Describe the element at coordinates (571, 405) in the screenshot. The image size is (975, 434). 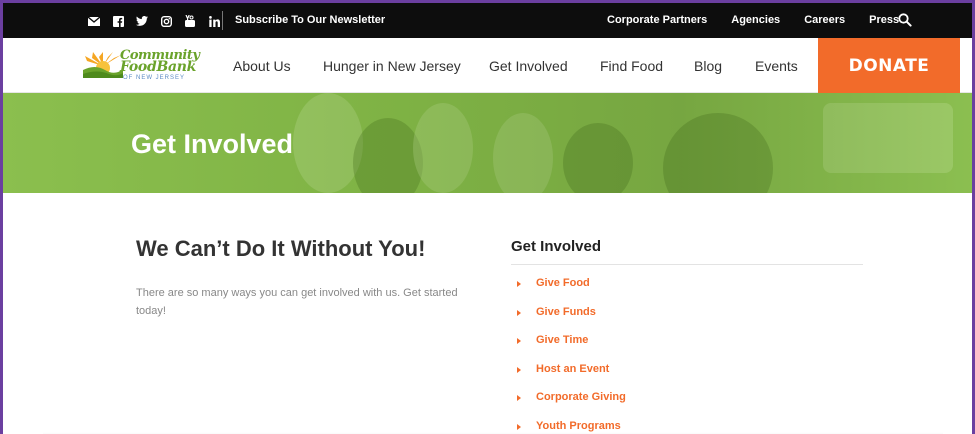
I see `sidebar-item-corporate-giving: Corporate Giving` at that location.